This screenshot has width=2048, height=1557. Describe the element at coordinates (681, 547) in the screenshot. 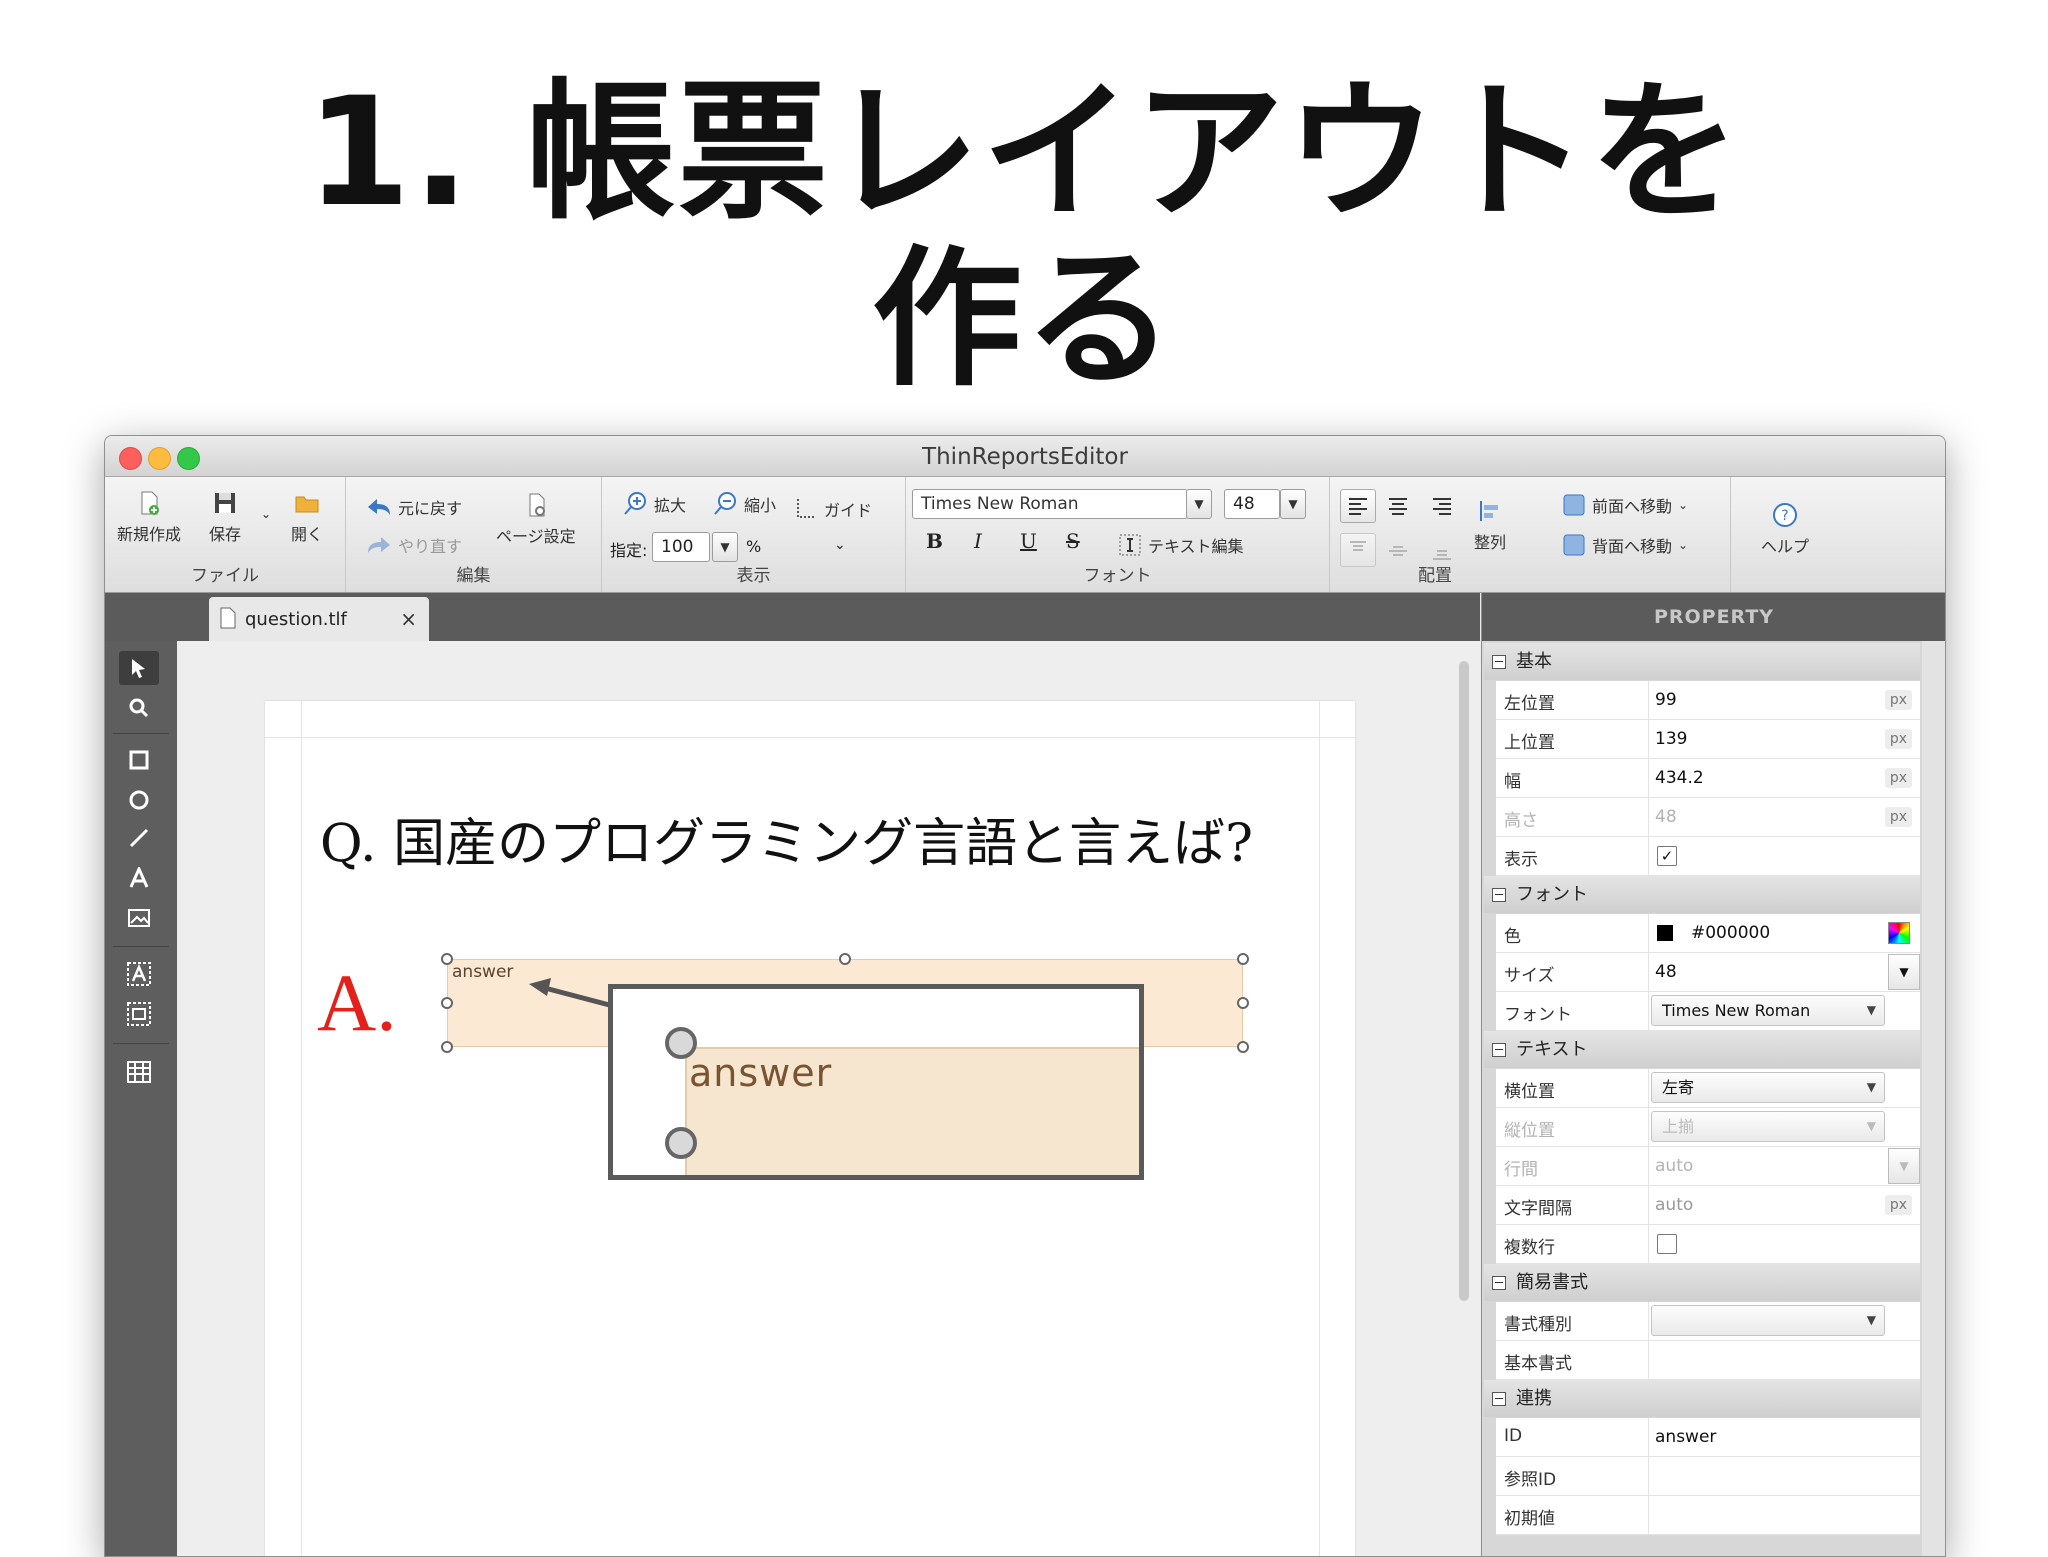

I see `zoom-input: 100` at that location.